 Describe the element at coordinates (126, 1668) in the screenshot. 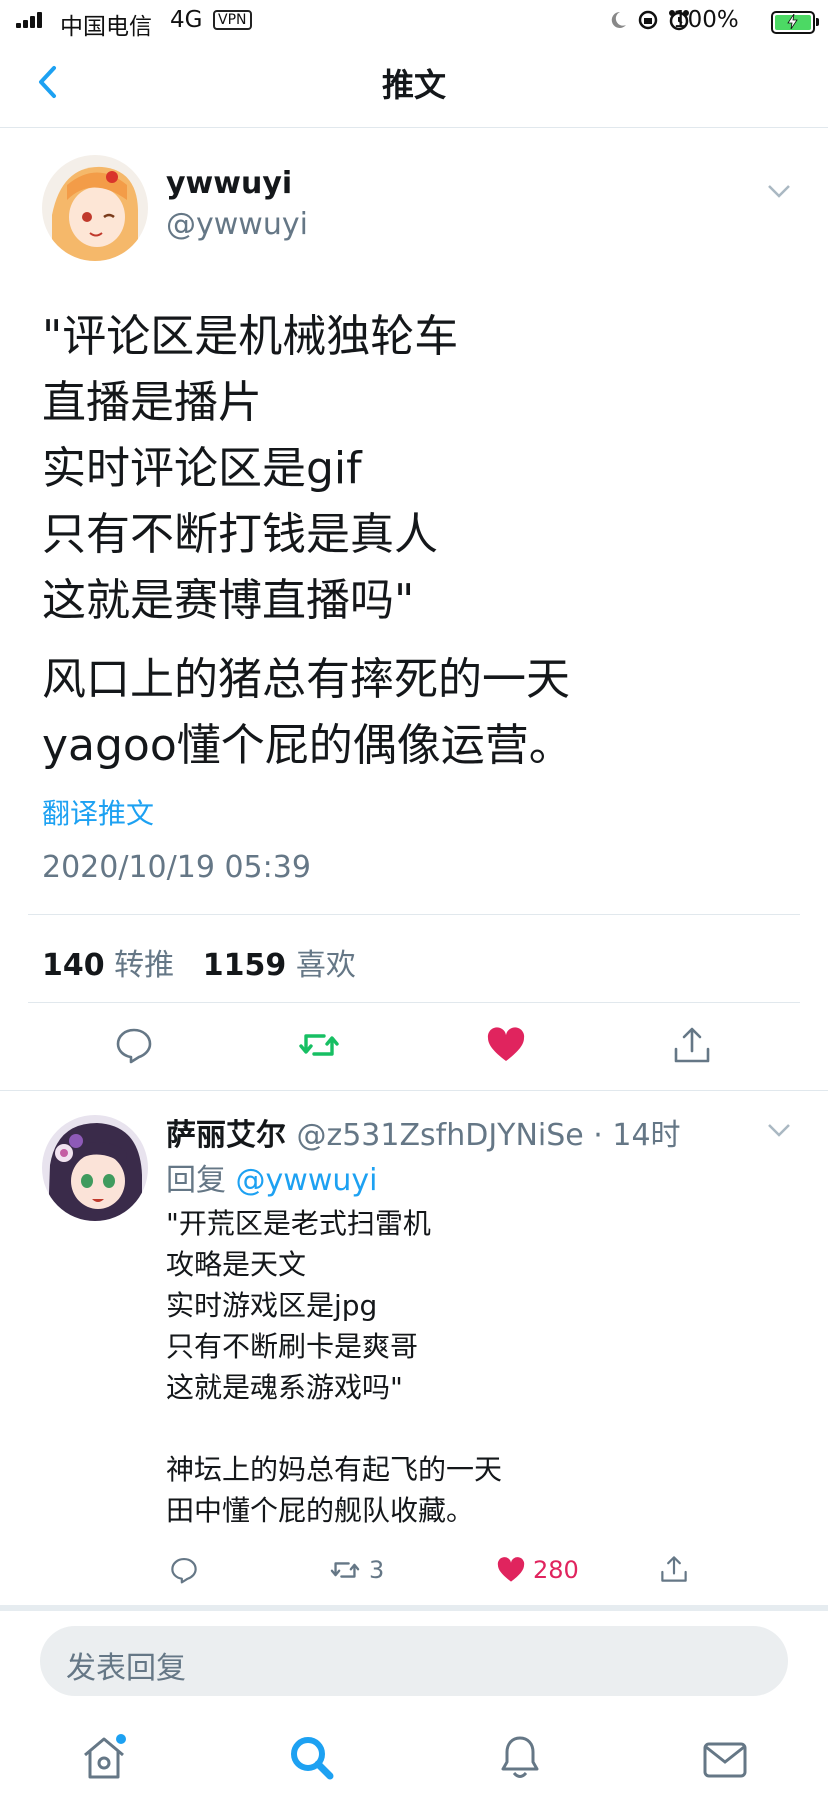

I see `composer-placeholder: 发表回复` at that location.